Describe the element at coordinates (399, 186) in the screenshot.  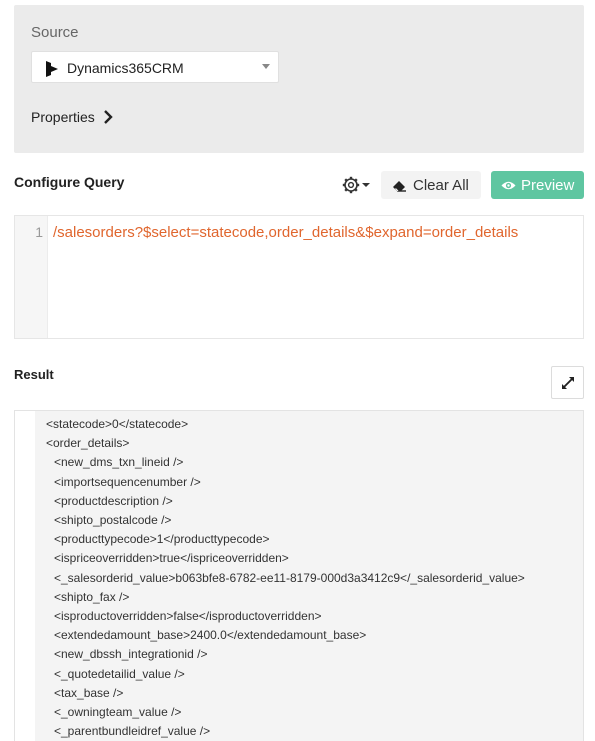
I see `eraser-icon` at that location.